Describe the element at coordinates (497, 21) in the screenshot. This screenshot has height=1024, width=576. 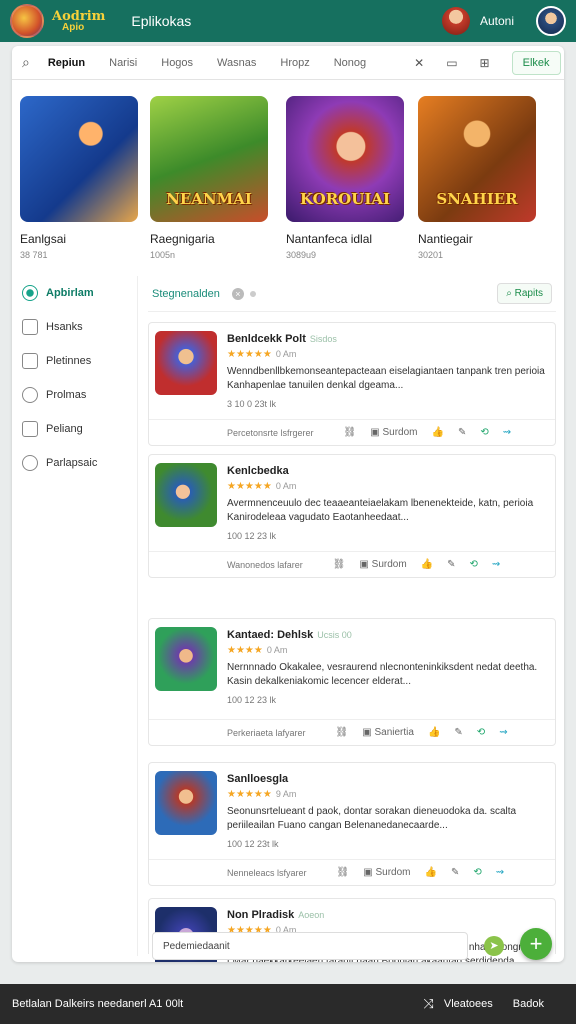
I see `user-name: Autoni` at that location.